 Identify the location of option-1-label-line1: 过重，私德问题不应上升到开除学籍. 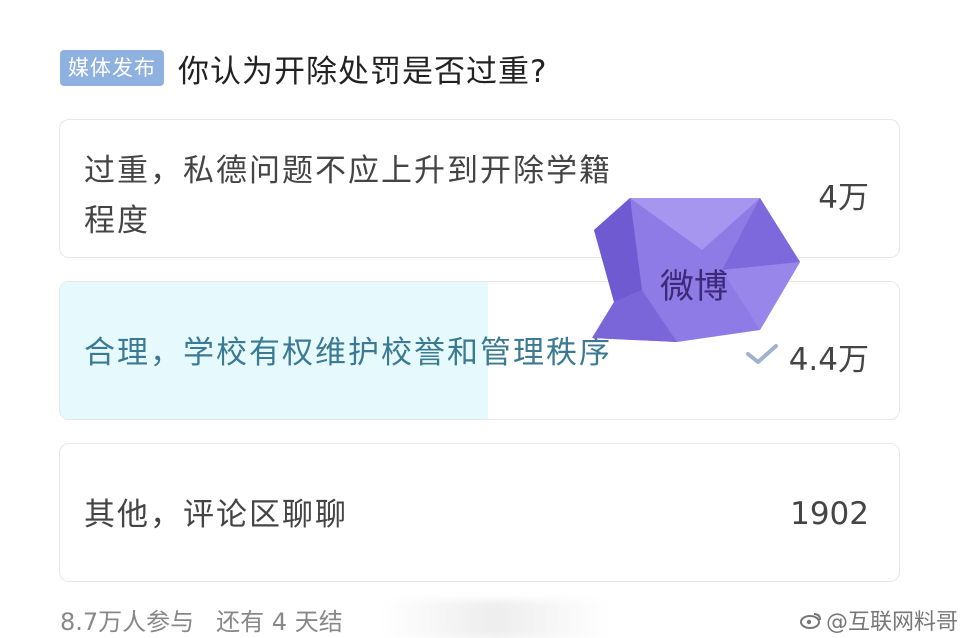
(348, 171).